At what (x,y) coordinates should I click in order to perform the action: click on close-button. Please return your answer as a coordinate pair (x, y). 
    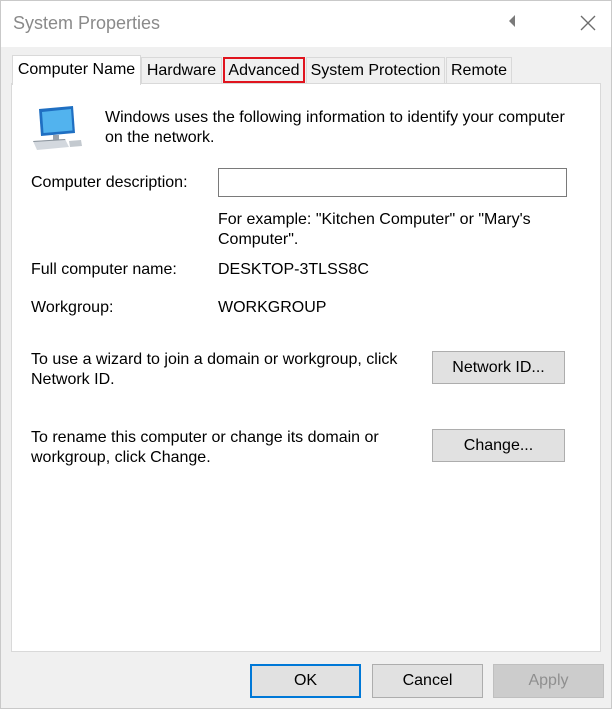
    Looking at the image, I should click on (588, 23).